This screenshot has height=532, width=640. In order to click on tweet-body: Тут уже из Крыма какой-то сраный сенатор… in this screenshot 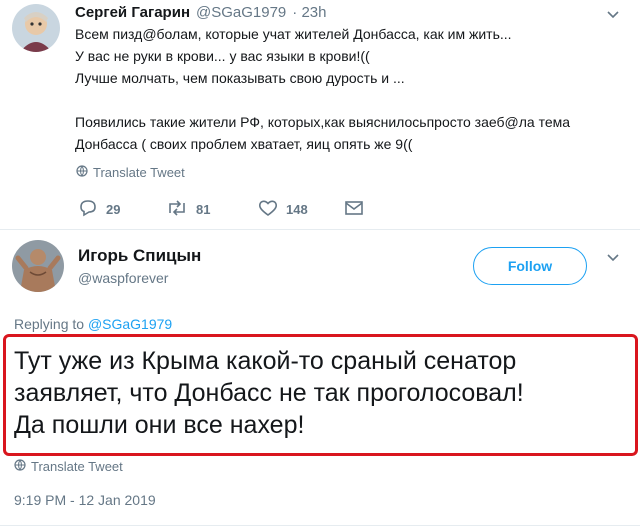, I will do `click(269, 393)`.